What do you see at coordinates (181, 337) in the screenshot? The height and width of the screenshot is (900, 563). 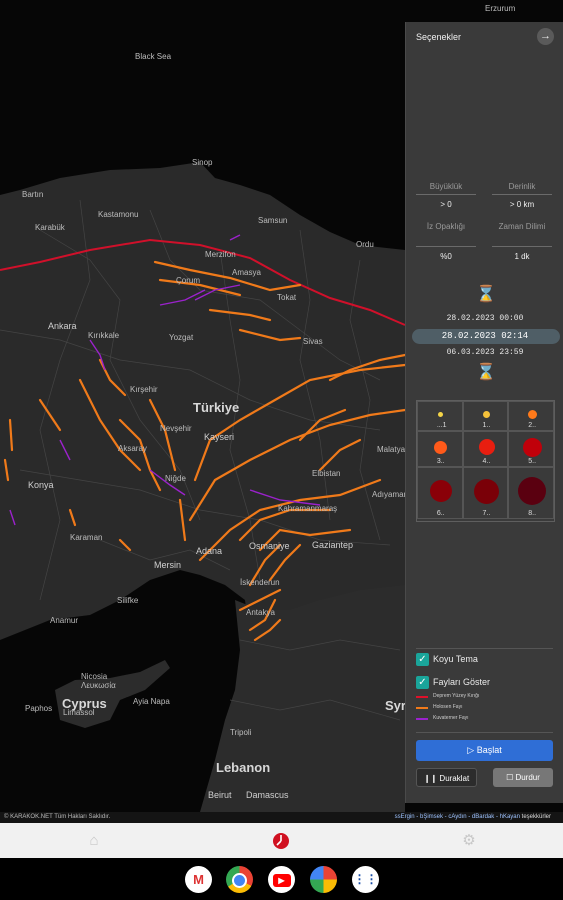 I see `map-label: Yozgat` at bounding box center [181, 337].